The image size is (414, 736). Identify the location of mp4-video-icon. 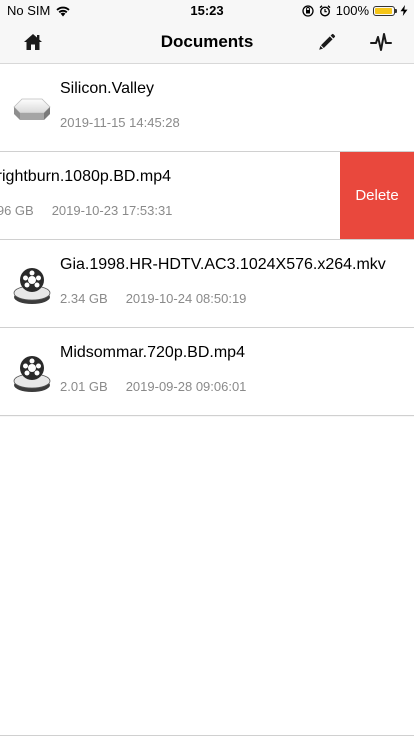
(32, 374).